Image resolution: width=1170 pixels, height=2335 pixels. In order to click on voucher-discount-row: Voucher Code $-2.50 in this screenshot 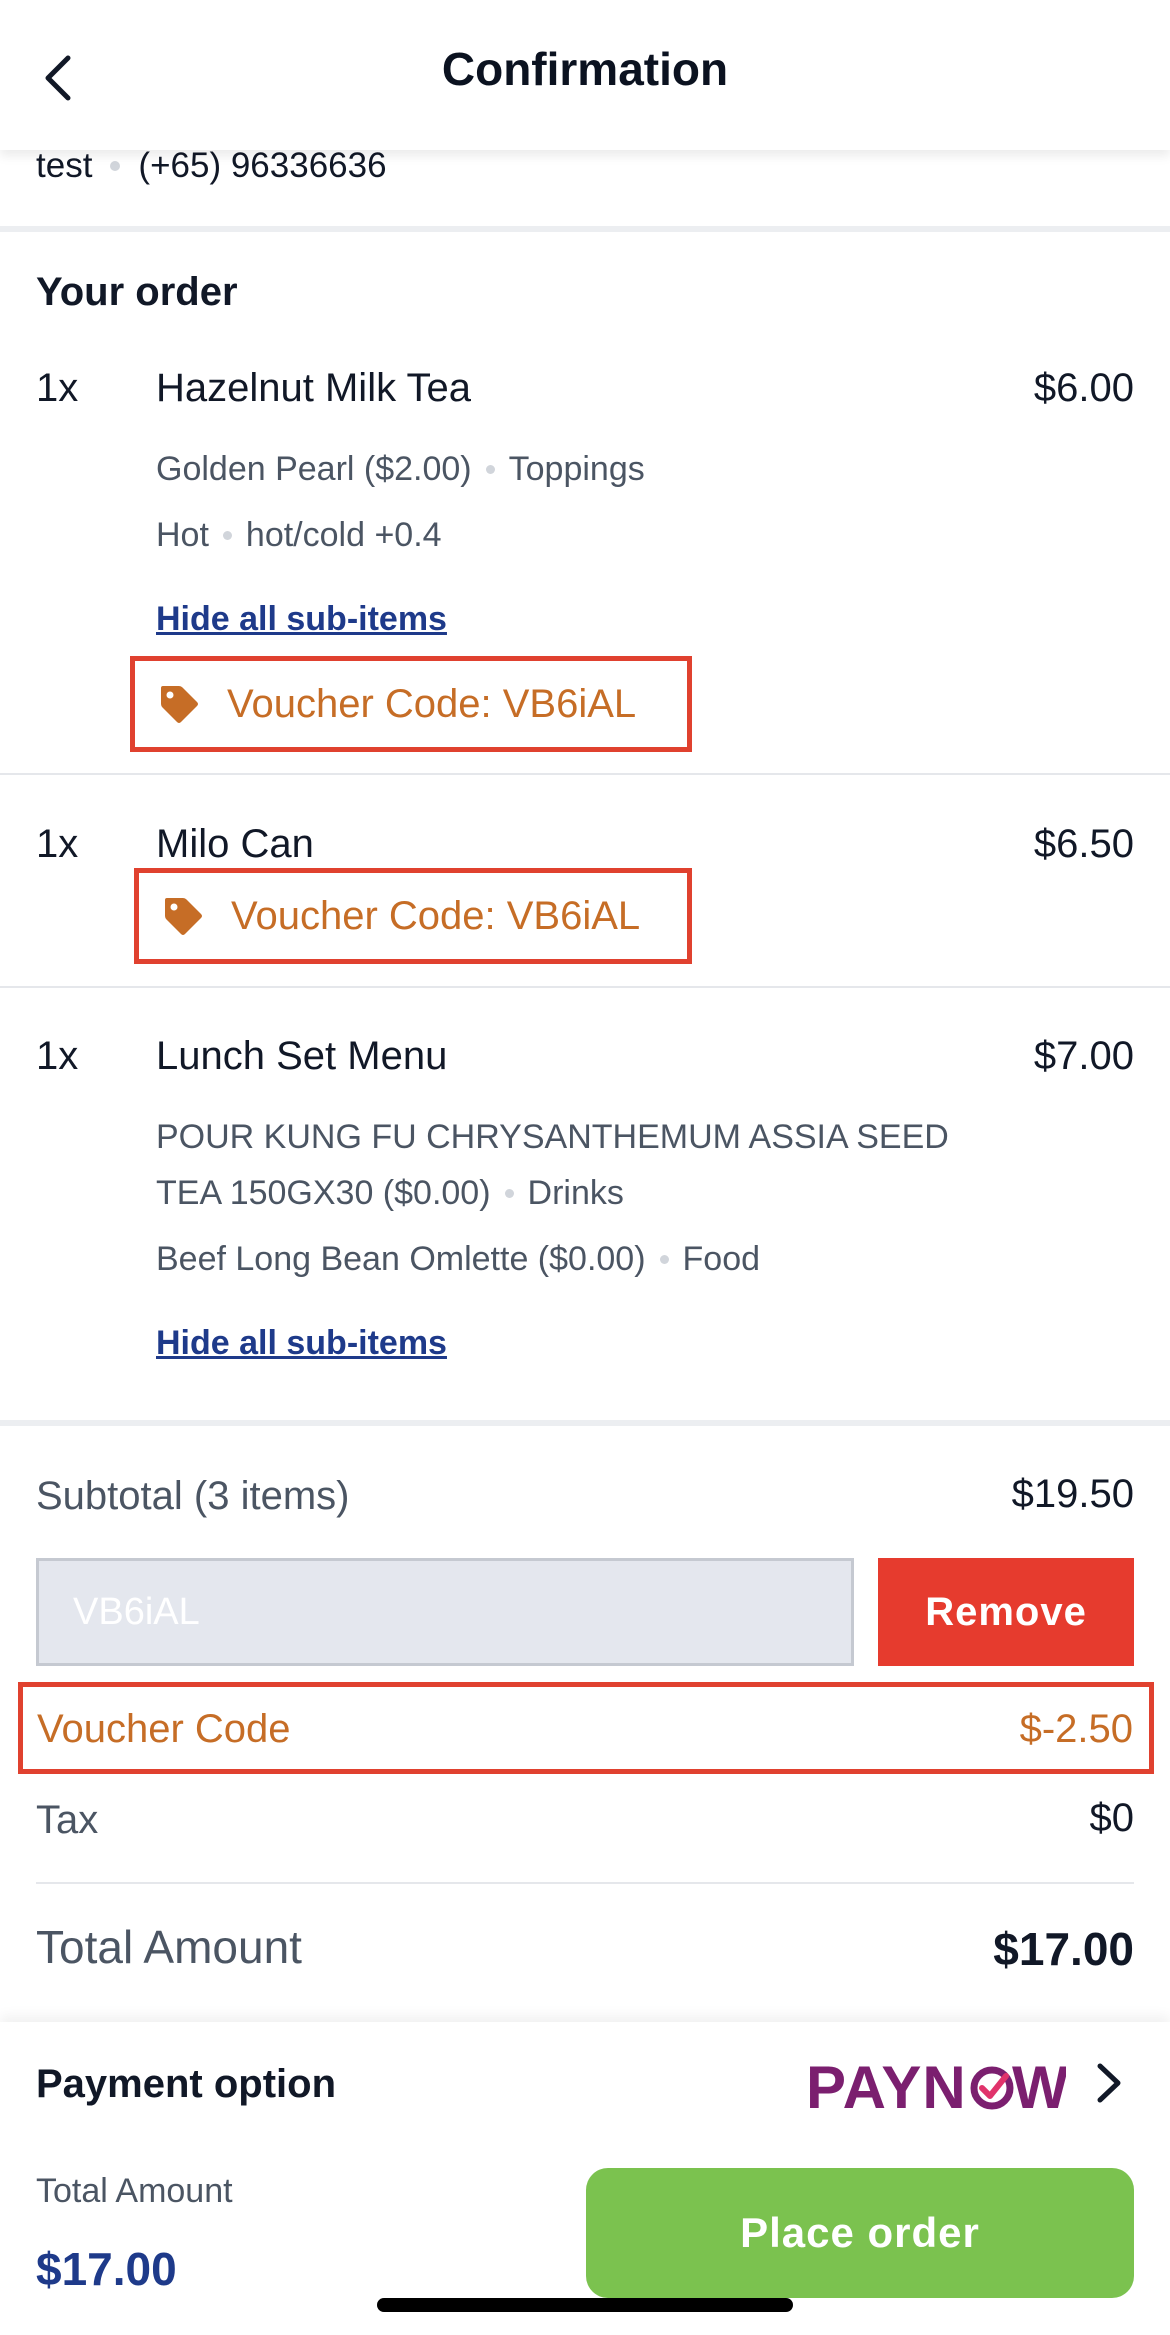, I will do `click(586, 1728)`.